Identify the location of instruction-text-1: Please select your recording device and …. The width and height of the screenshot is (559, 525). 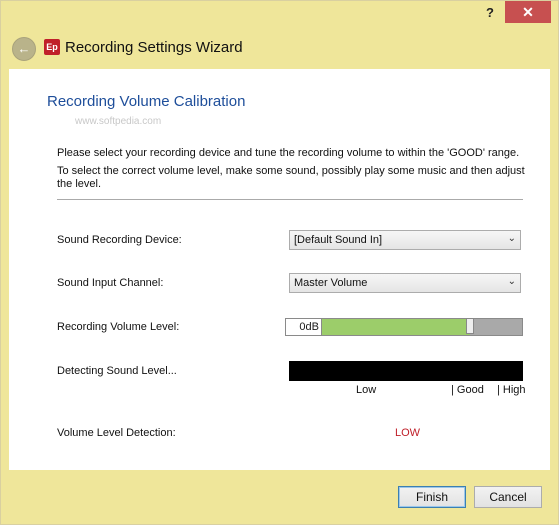
(288, 153).